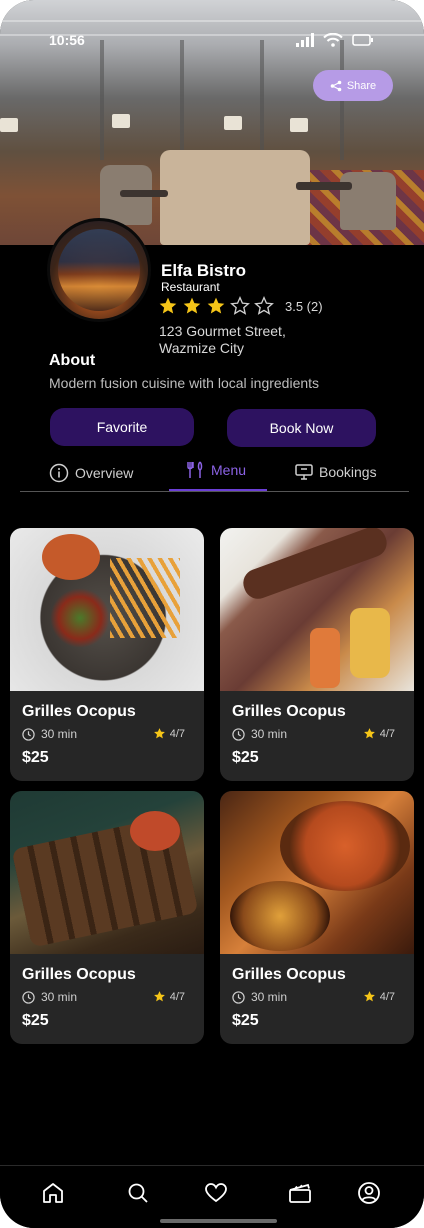 Image resolution: width=424 pixels, height=1228 pixels. Describe the element at coordinates (229, 470) in the screenshot. I see `tab-menu-label: Menu` at that location.